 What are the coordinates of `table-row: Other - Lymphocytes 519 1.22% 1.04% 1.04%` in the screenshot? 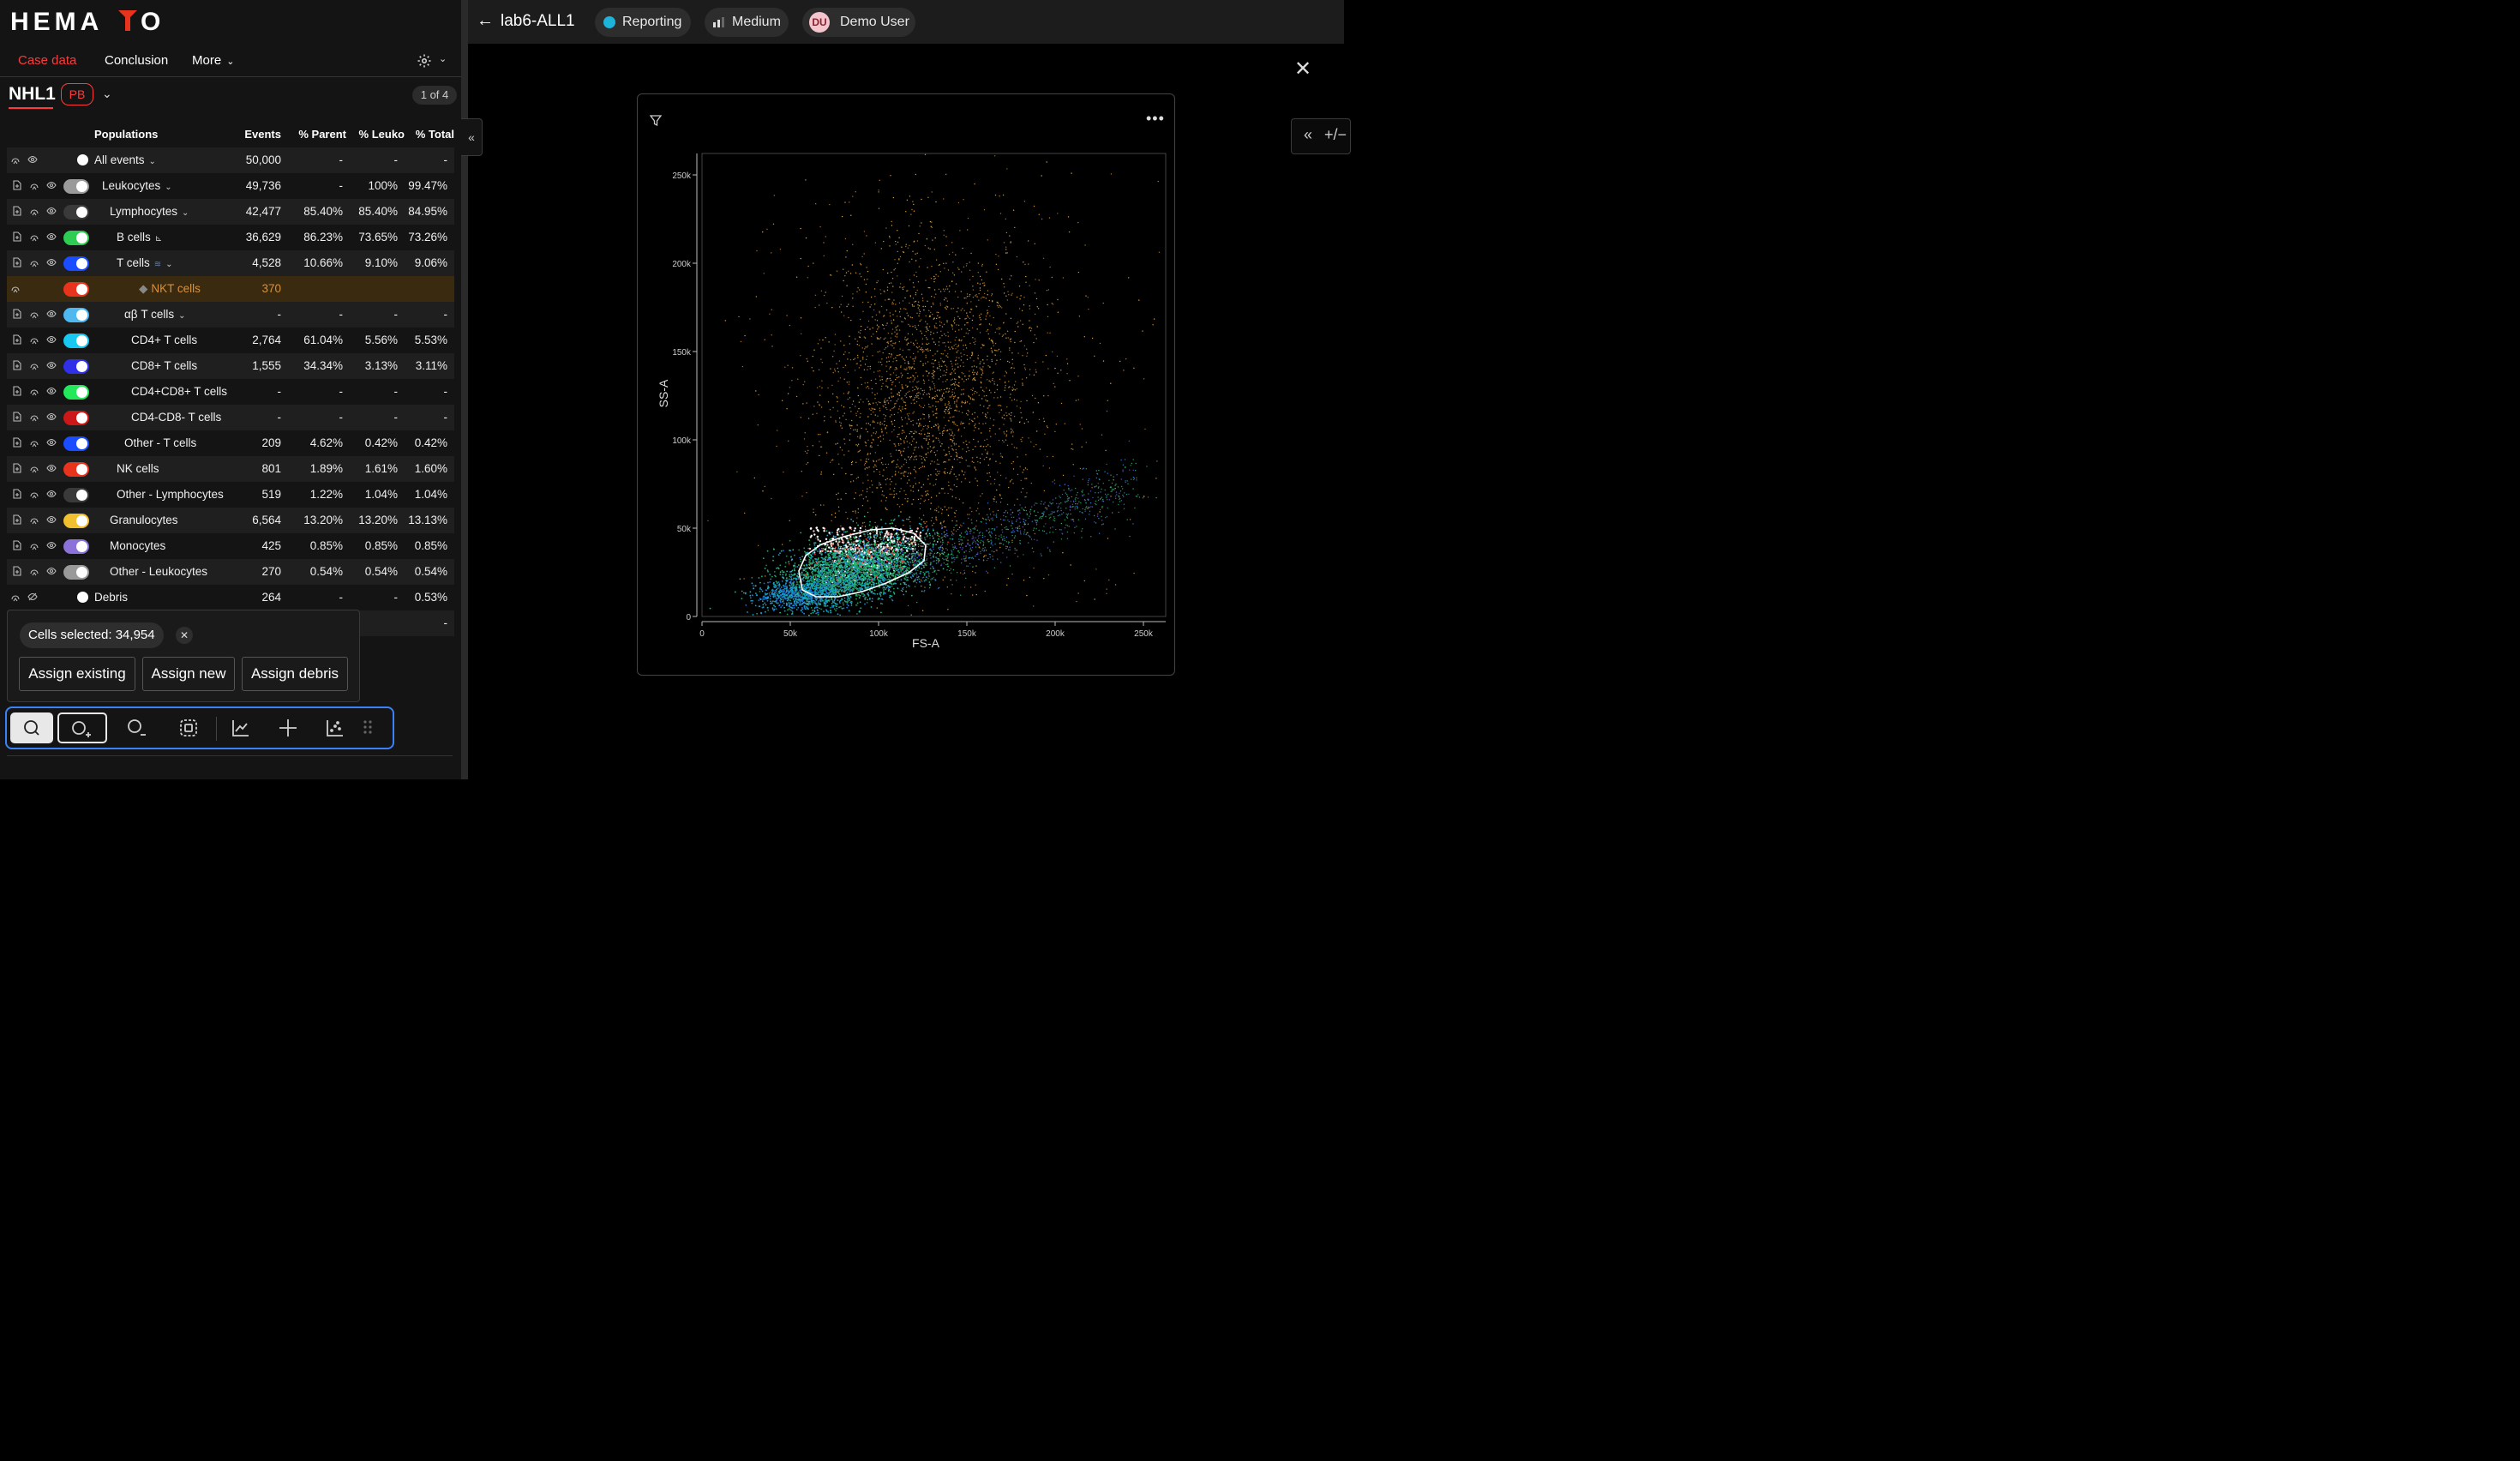 It's located at (230, 495).